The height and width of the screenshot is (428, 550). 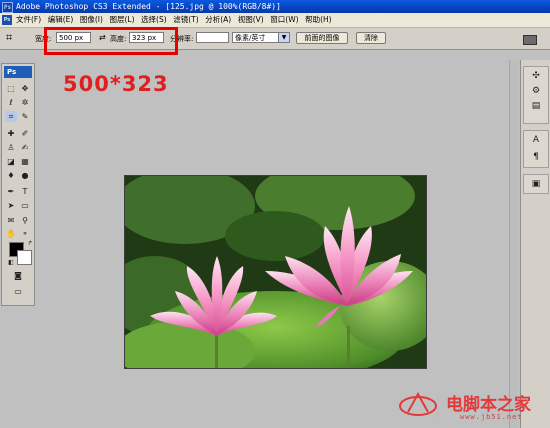 I want to click on paragraph-icon: ¶, so click(x=536, y=157).